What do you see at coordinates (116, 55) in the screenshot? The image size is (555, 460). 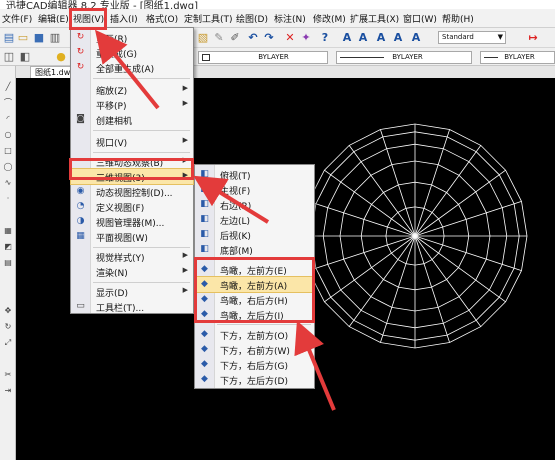 I see `menu-item-label: 重生成(G)` at bounding box center [116, 55].